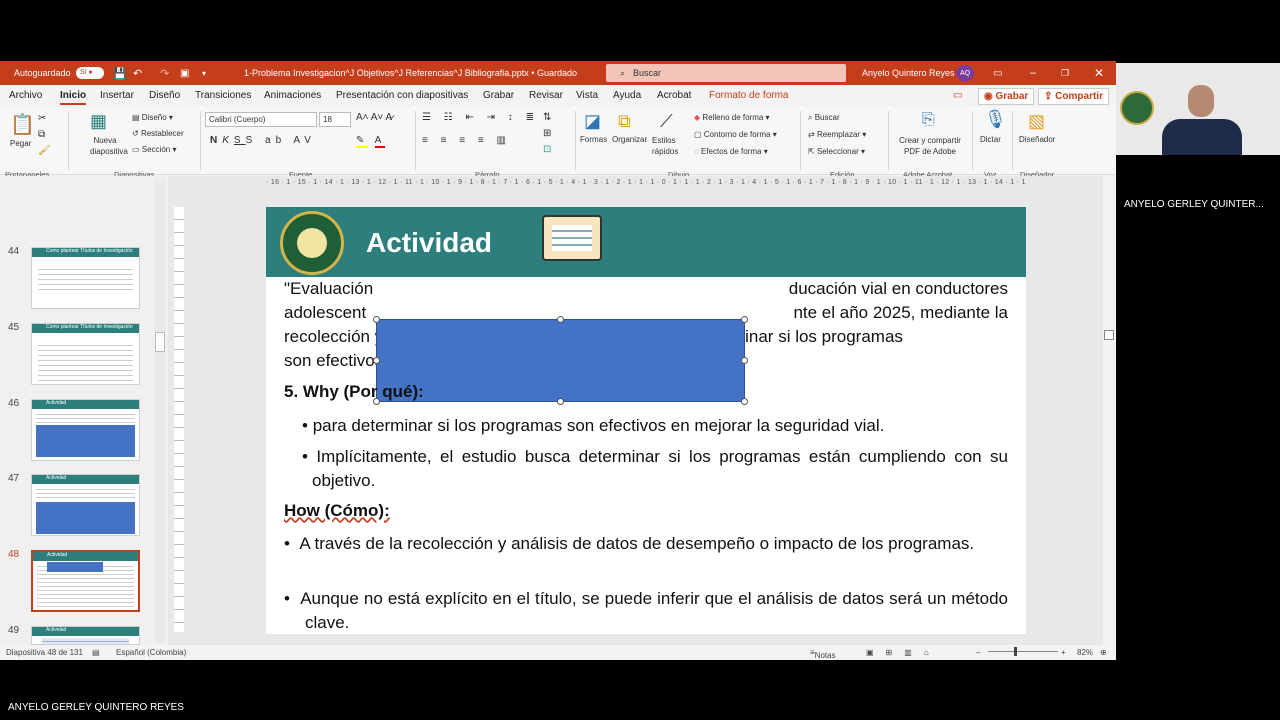 The width and height of the screenshot is (1280, 720). Describe the element at coordinates (1099, 73) in the screenshot. I see `close-icon: ✕` at that location.